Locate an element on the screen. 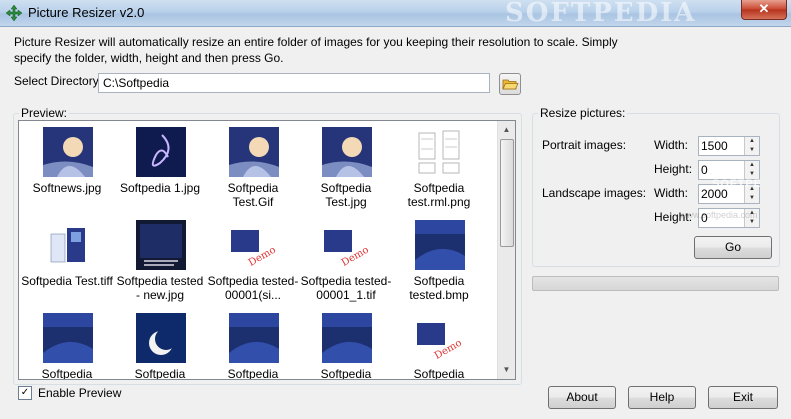  window-title: Picture Resizer v2.0 is located at coordinates (86, 12).